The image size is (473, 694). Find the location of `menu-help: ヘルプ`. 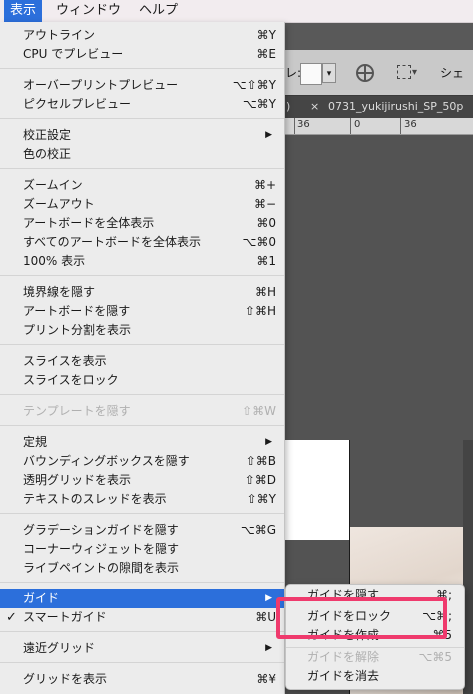

menu-help: ヘルプ is located at coordinates (158, 11).